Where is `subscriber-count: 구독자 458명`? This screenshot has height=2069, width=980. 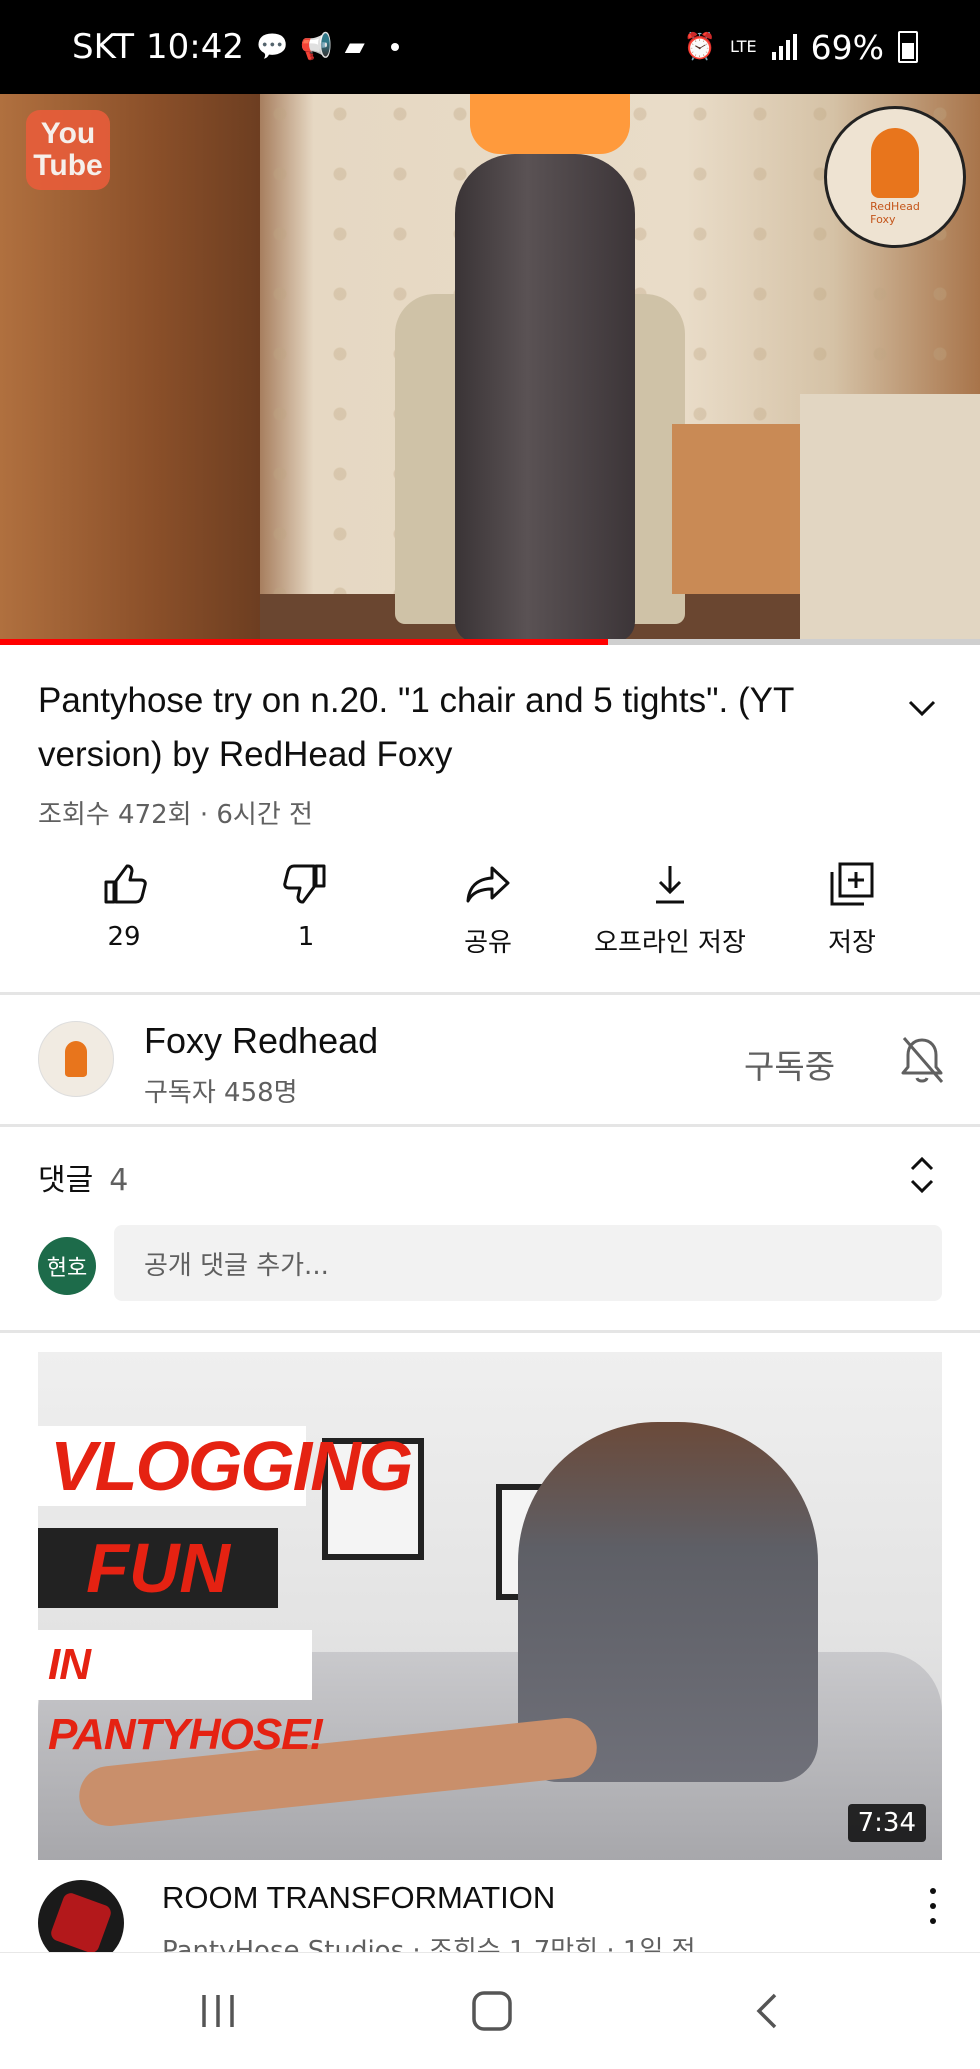 subscriber-count: 구독자 458명 is located at coordinates (221, 1093).